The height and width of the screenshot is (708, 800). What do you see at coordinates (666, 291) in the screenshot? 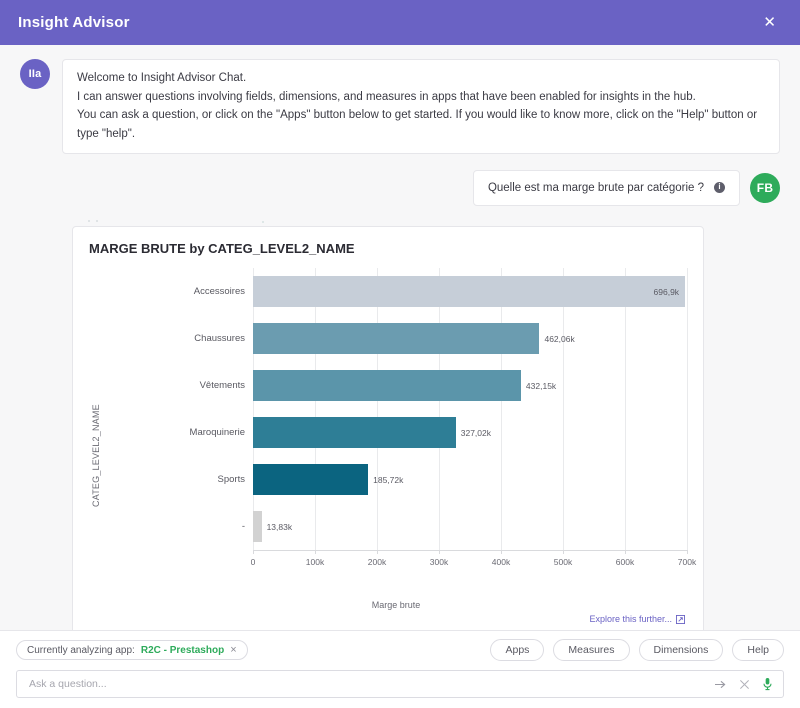
I see `chart-bar-value-label: 696,9k` at bounding box center [666, 291].